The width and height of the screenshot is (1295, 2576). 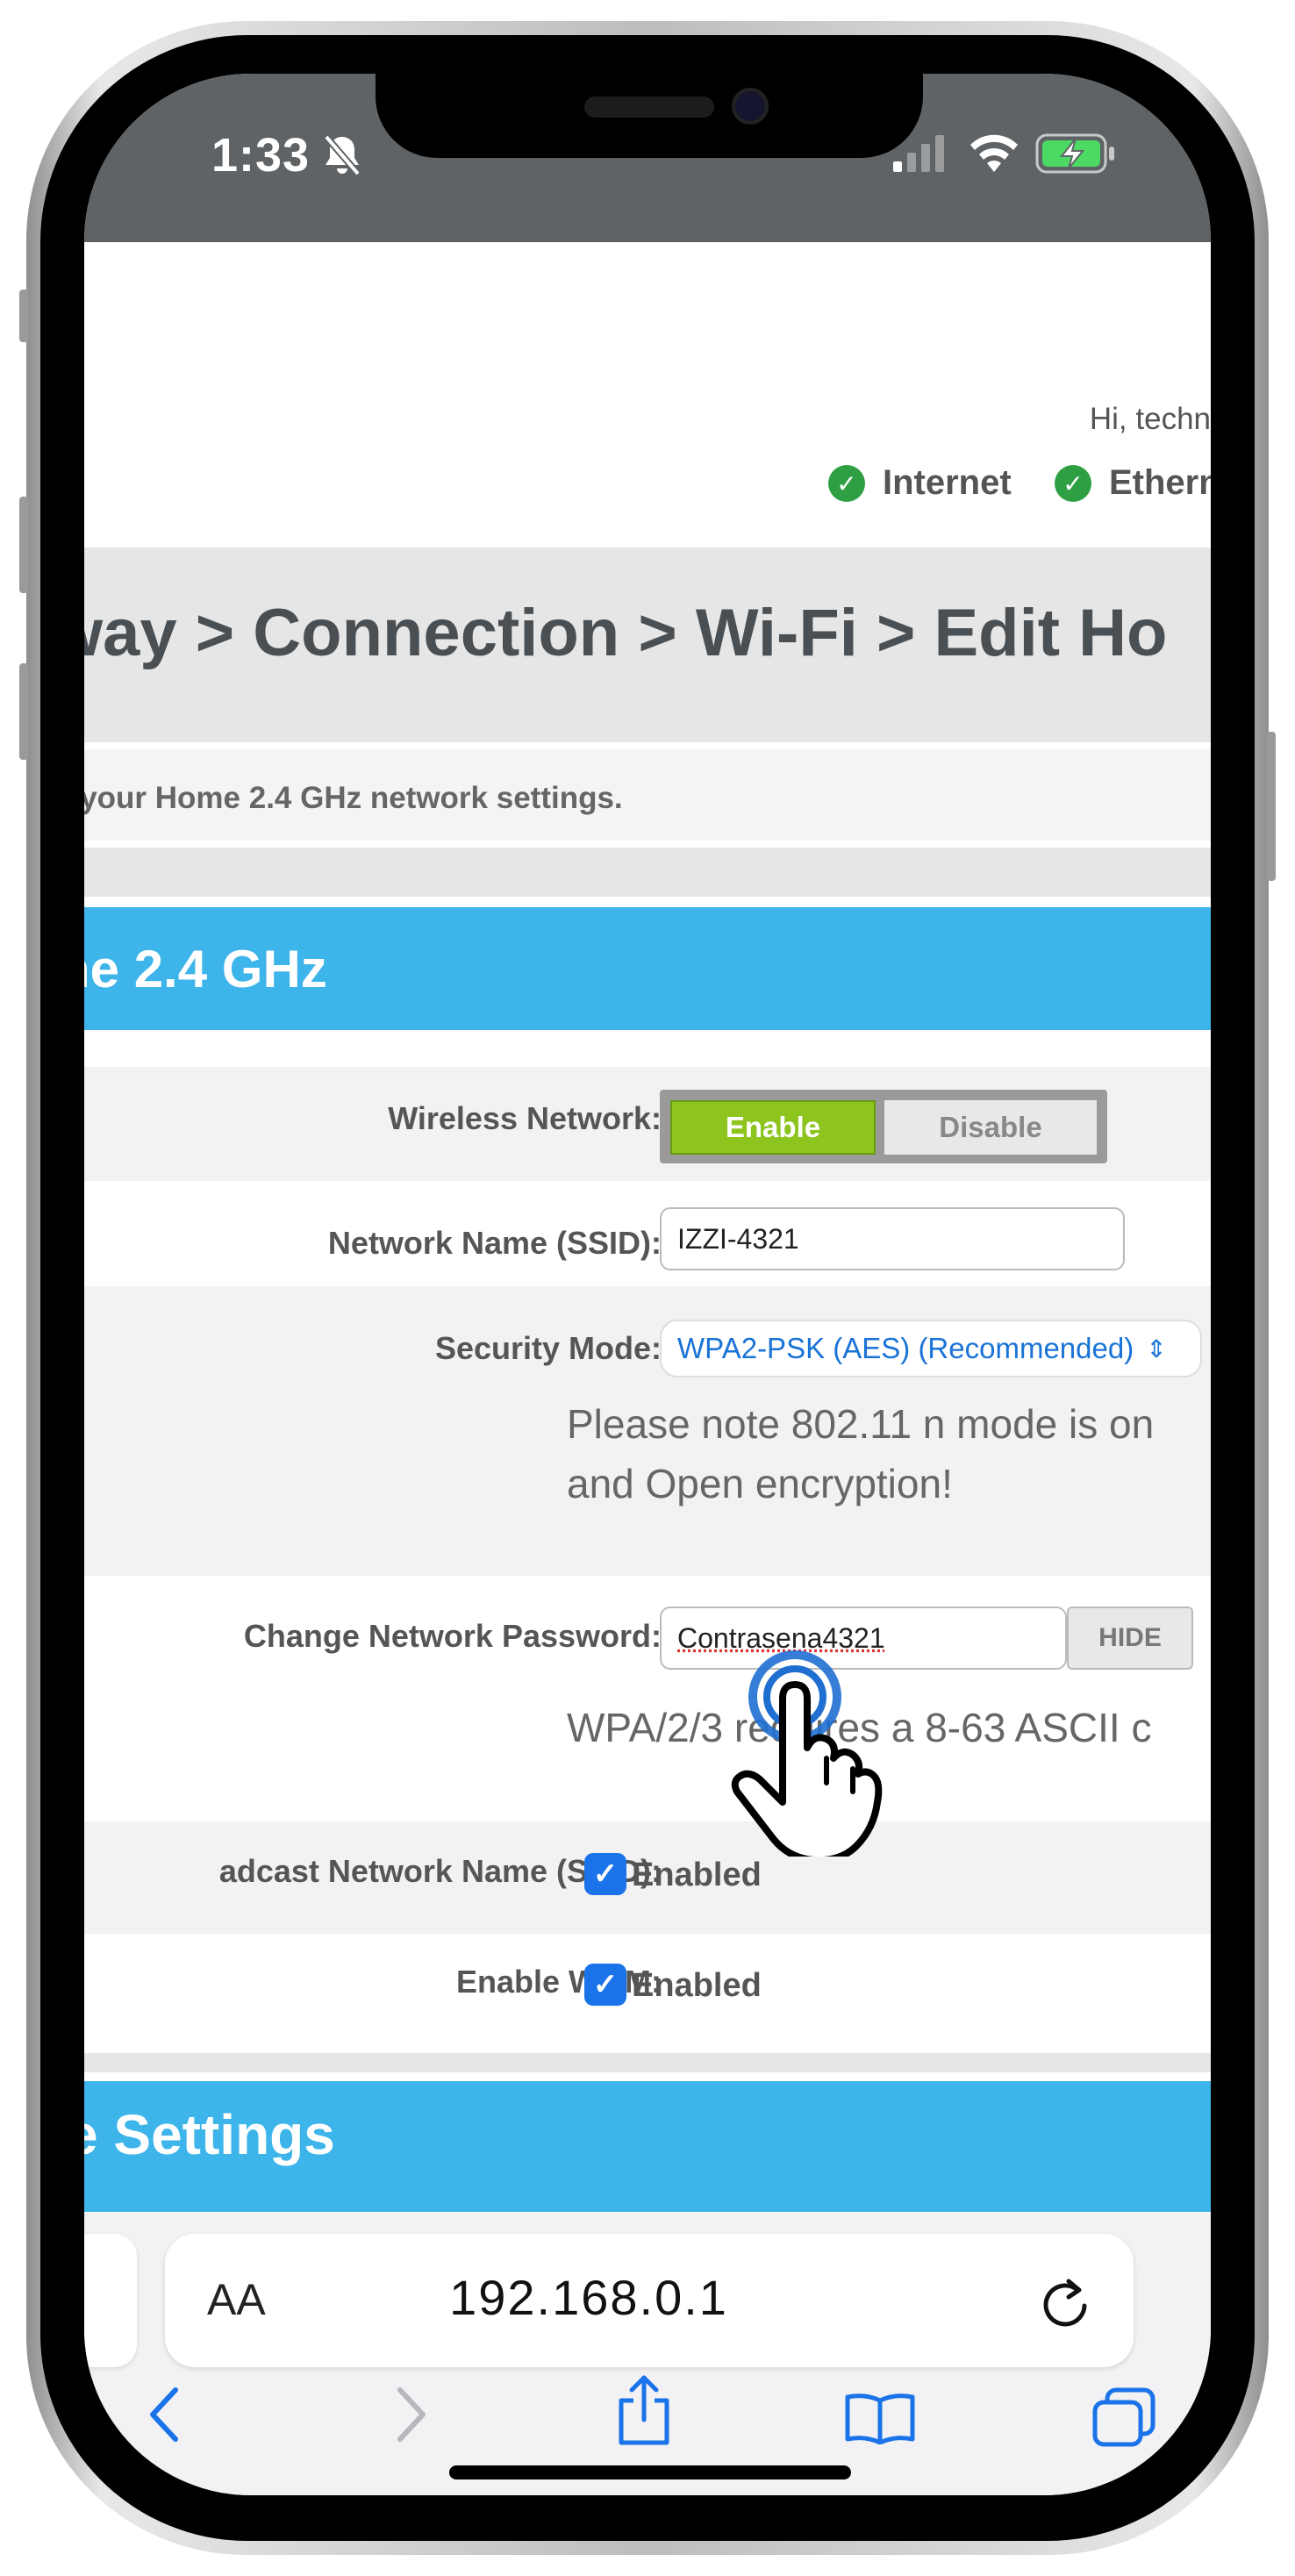 What do you see at coordinates (1160, 482) in the screenshot?
I see `ethernet-status: Ethern` at bounding box center [1160, 482].